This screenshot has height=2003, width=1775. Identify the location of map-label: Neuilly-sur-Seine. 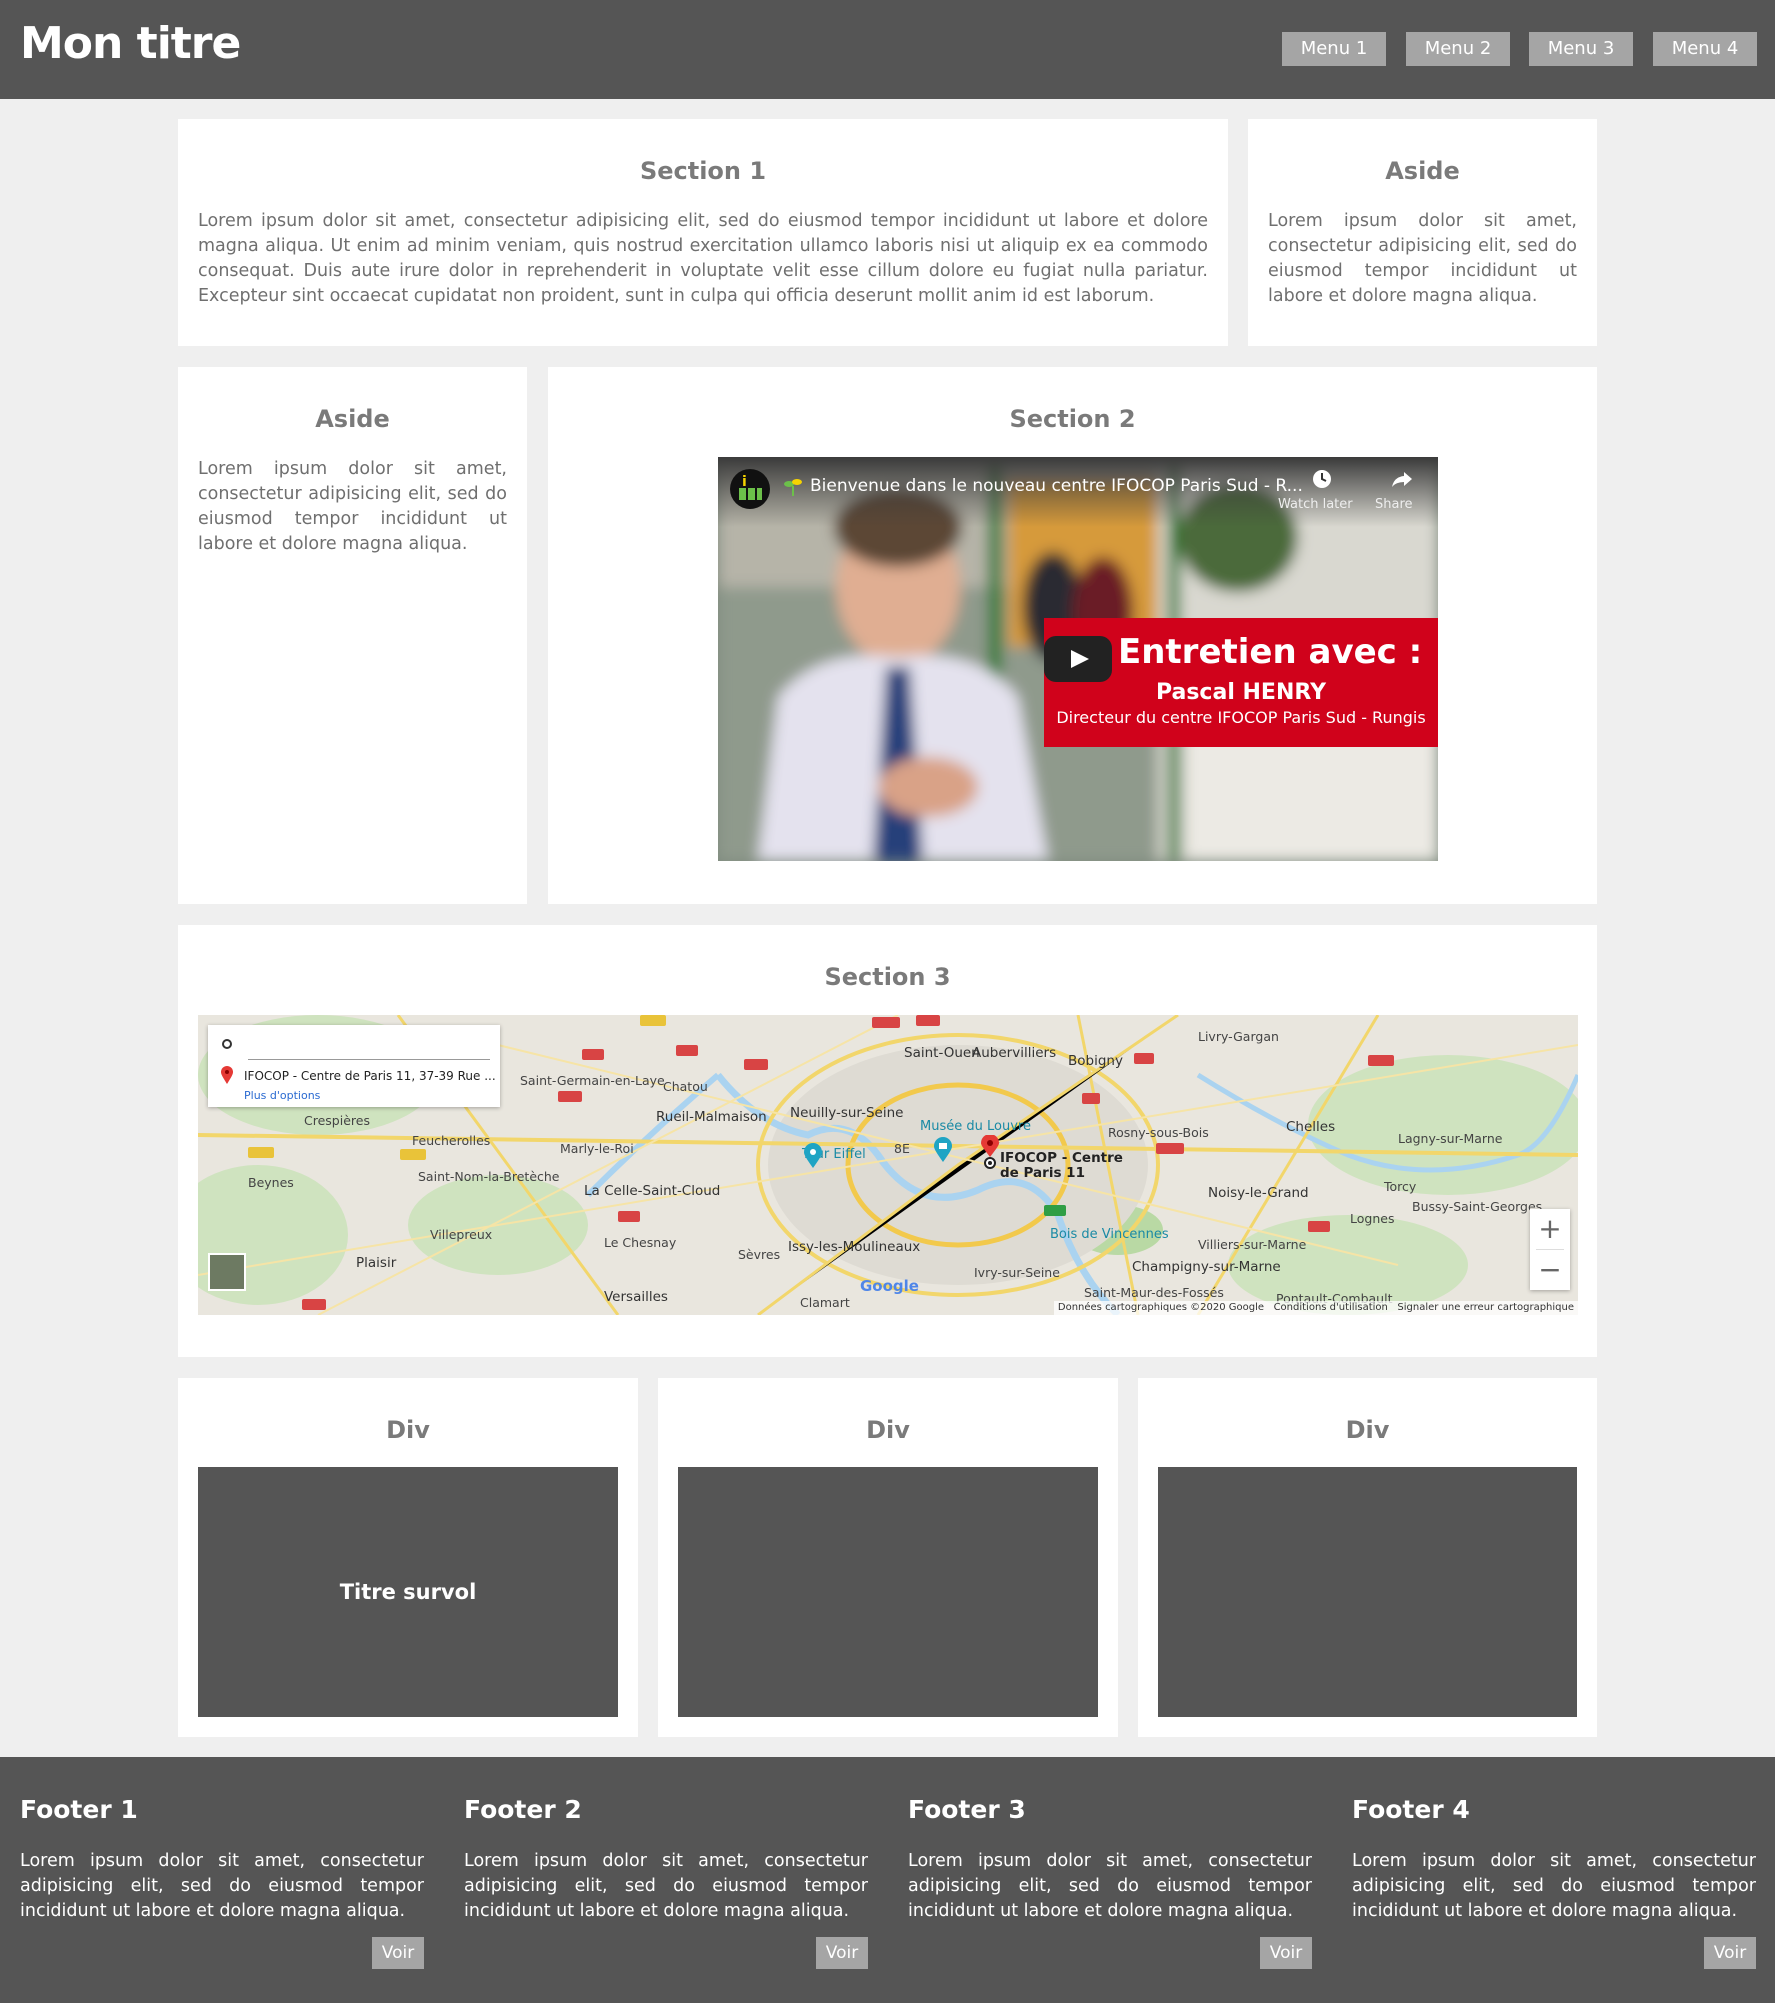
(847, 1113).